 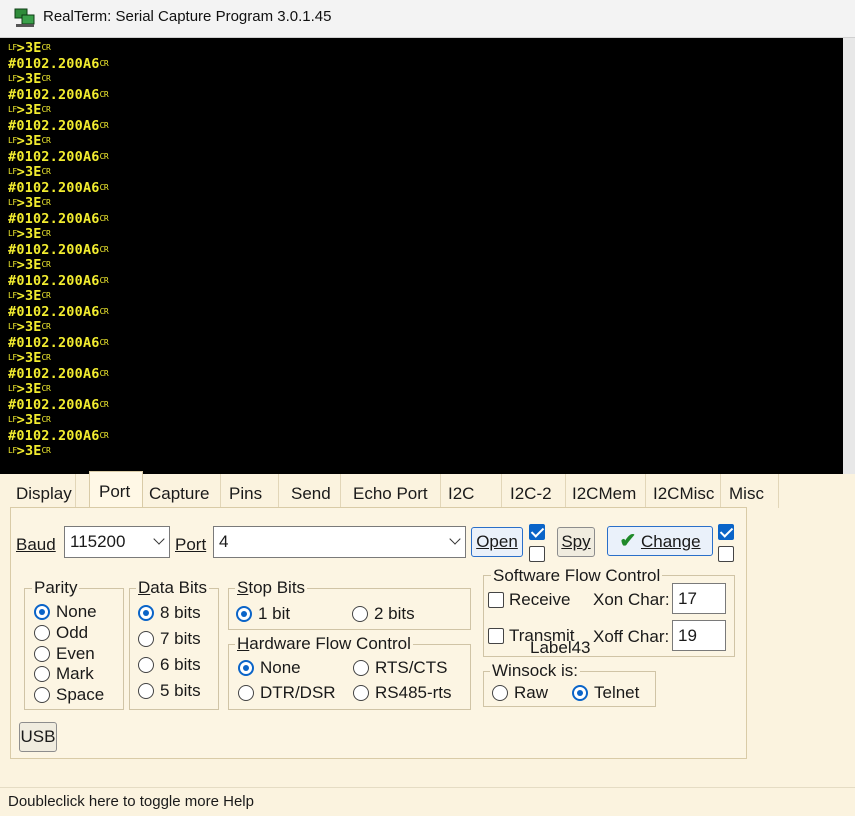 What do you see at coordinates (496, 636) in the screenshot?
I see `transmit-checkbox` at bounding box center [496, 636].